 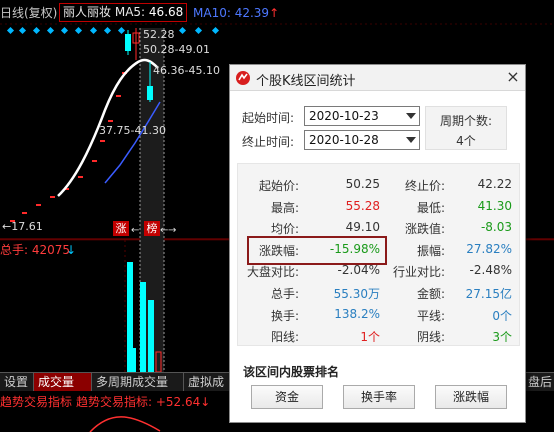 What do you see at coordinates (272, 272) in the screenshot?
I see `stat-label-left: 大盘对比:` at bounding box center [272, 272].